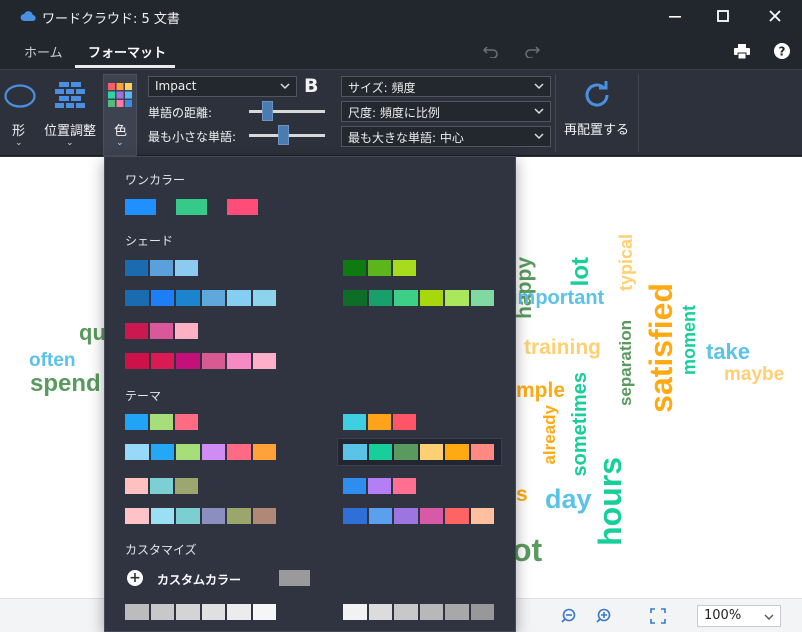  Describe the element at coordinates (284, 135) in the screenshot. I see `min-word-slider-thumb` at that location.